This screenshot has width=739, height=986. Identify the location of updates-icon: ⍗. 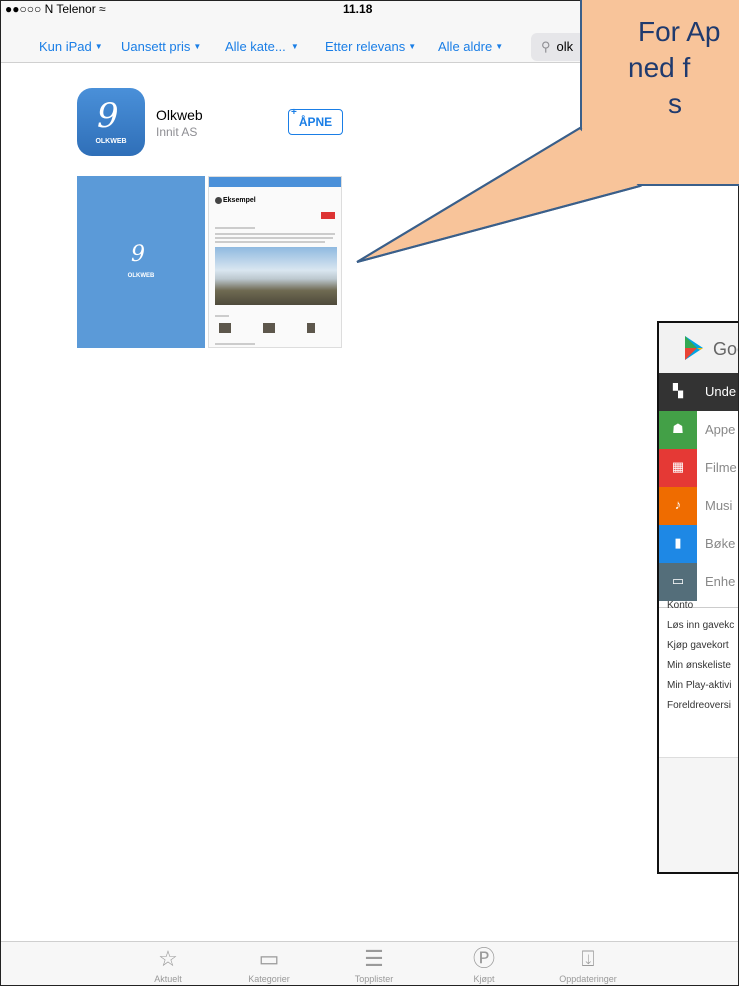
(588, 958).